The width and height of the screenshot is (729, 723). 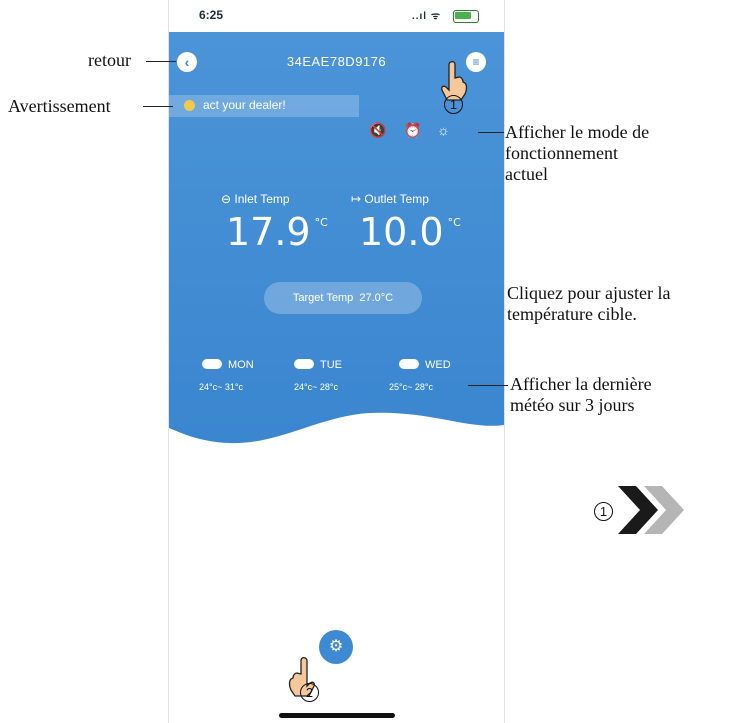 I want to click on annotation-avertissement: Avertissement, so click(x=59, y=106).